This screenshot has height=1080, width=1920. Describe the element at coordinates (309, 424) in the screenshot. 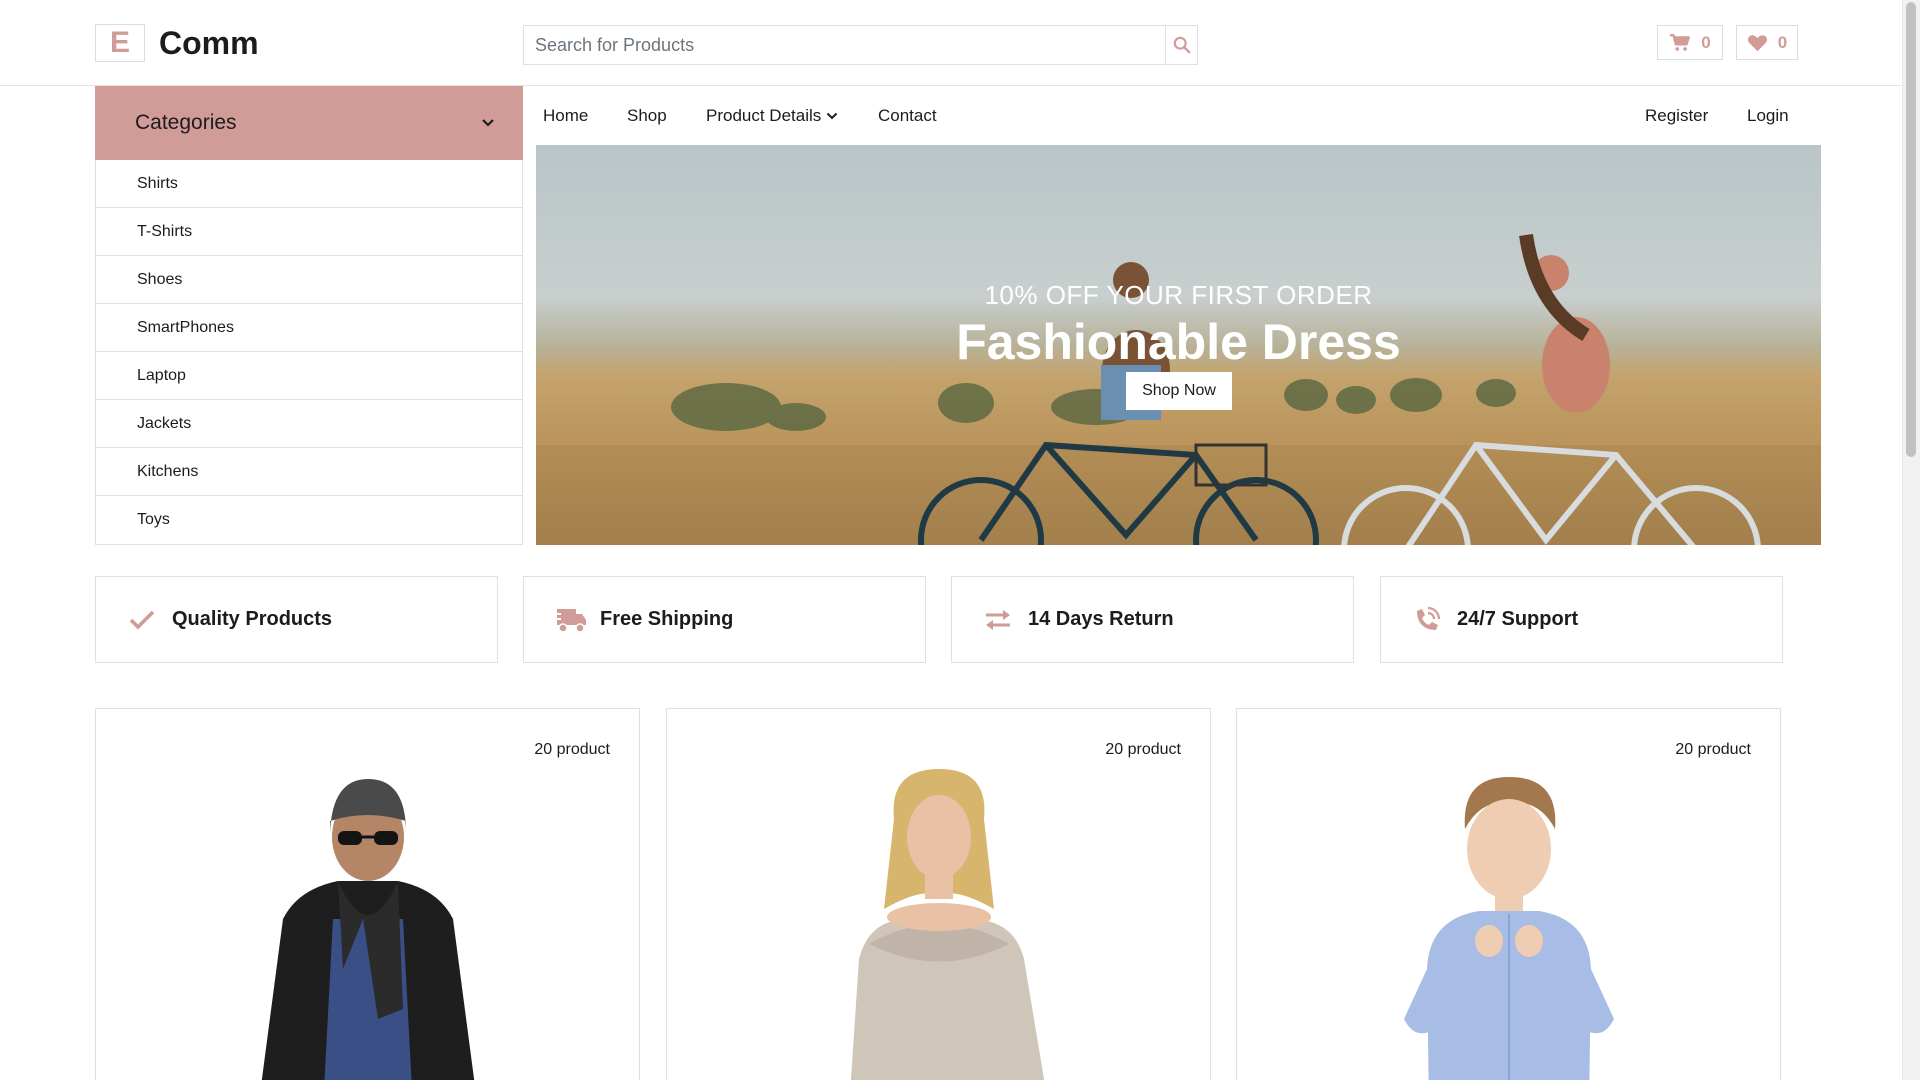

I see `category-item-jackets: Jackets` at that location.